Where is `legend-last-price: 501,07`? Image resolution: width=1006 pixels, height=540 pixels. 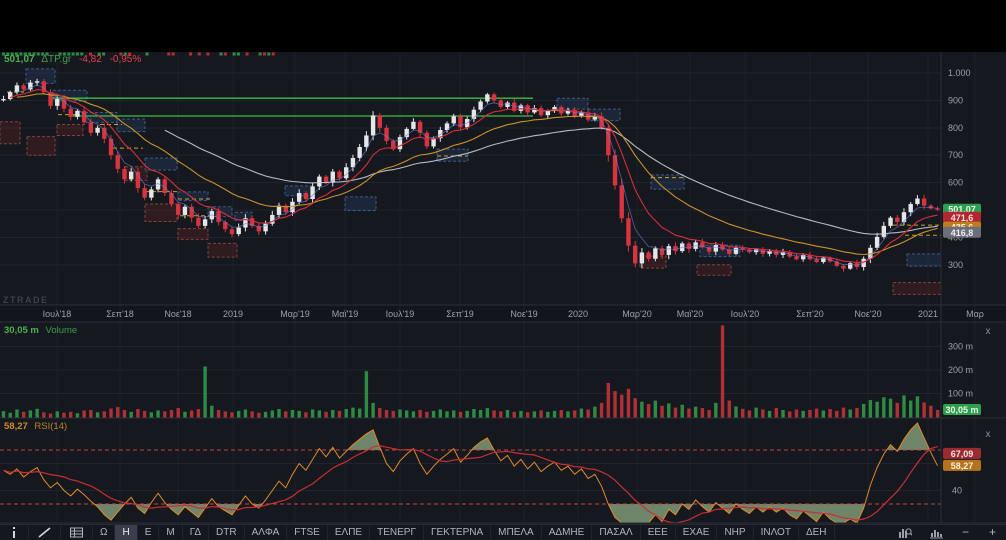
legend-last-price: 501,07 is located at coordinates (19, 59).